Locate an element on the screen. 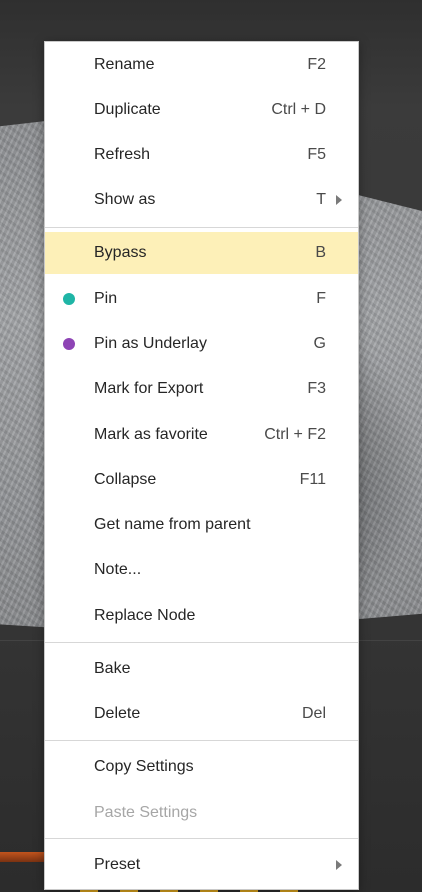 This screenshot has width=422, height=892. menu-item-label: Rename is located at coordinates (124, 64).